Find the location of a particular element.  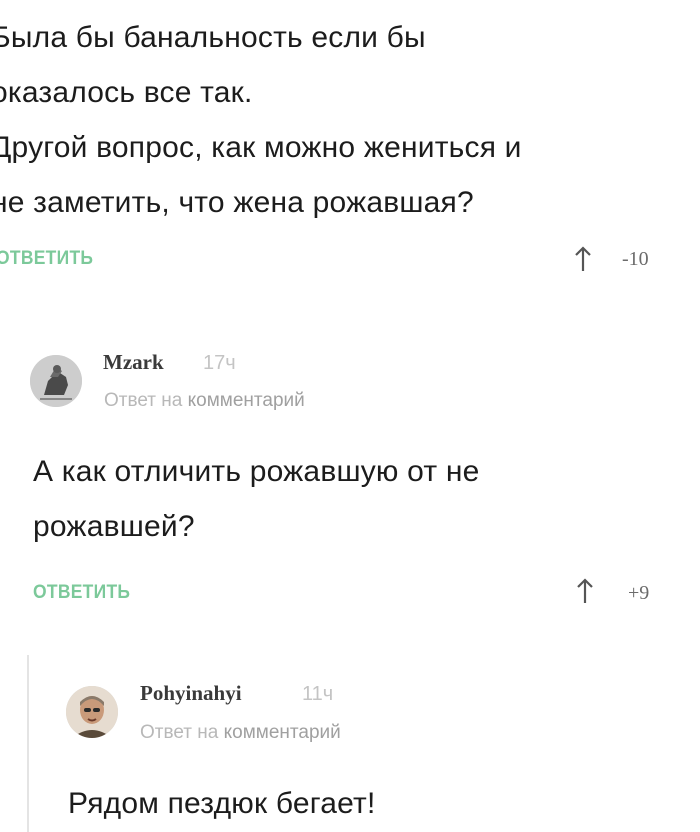

comment-3-line-1: Рядом пездюк бегает! is located at coordinates (222, 803).